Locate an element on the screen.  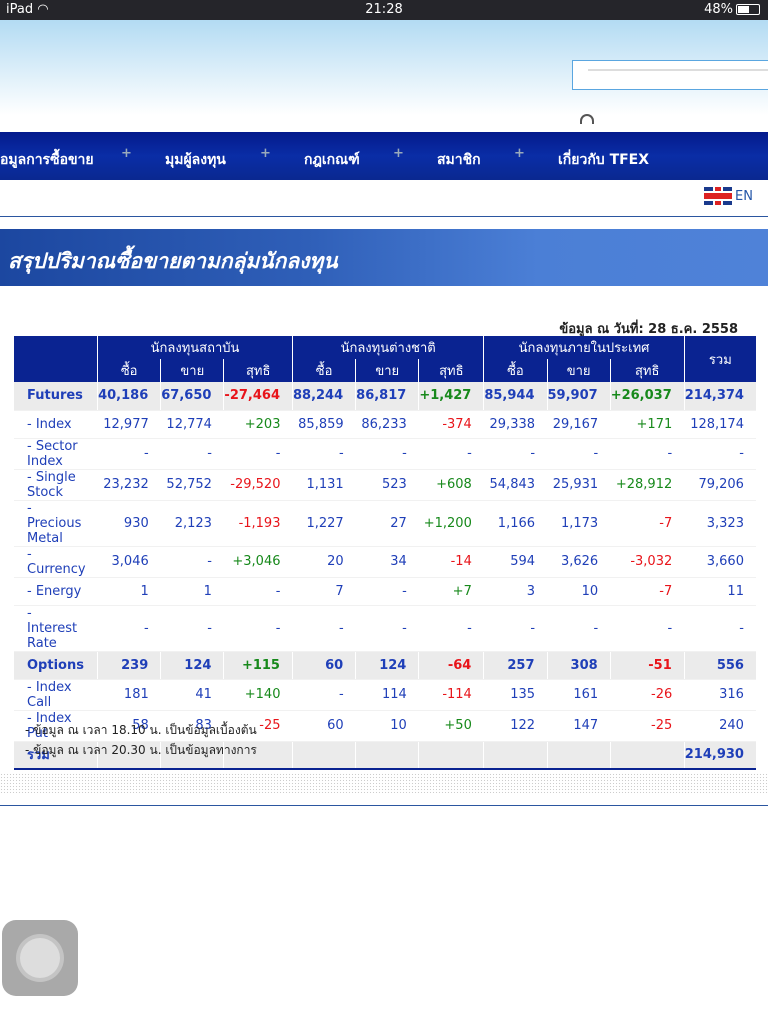
table-cell: 85,859 is located at coordinates (324, 424).